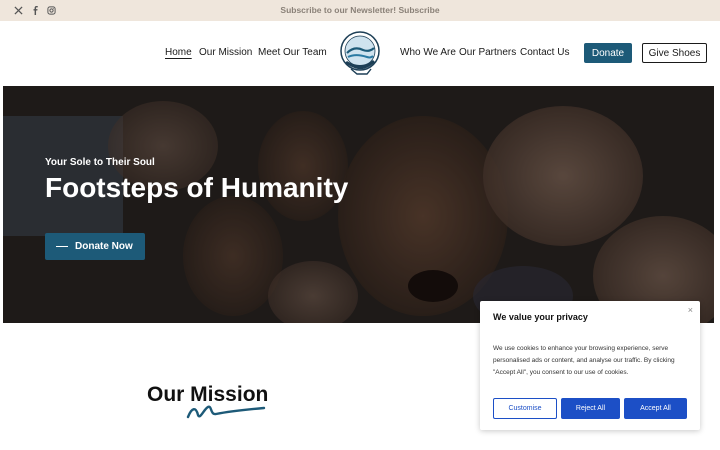  I want to click on nav-meet-our-team: Meet Our Team, so click(292, 52).